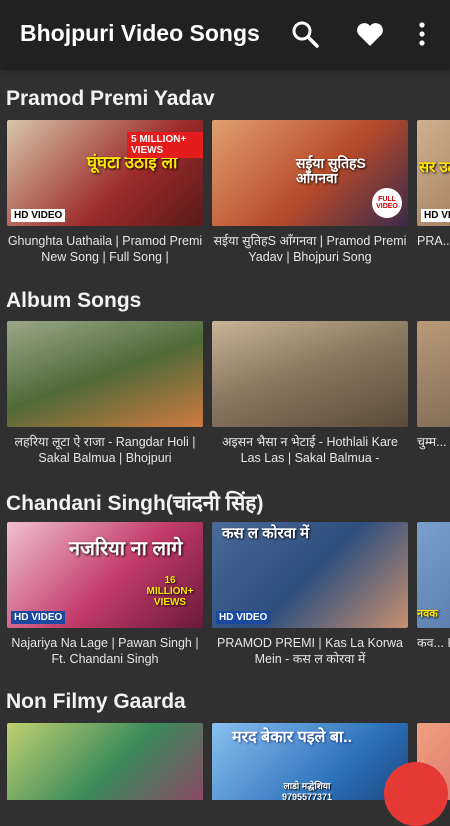  What do you see at coordinates (427, 614) in the screenshot?
I see `thumbnail-title: नवक` at bounding box center [427, 614].